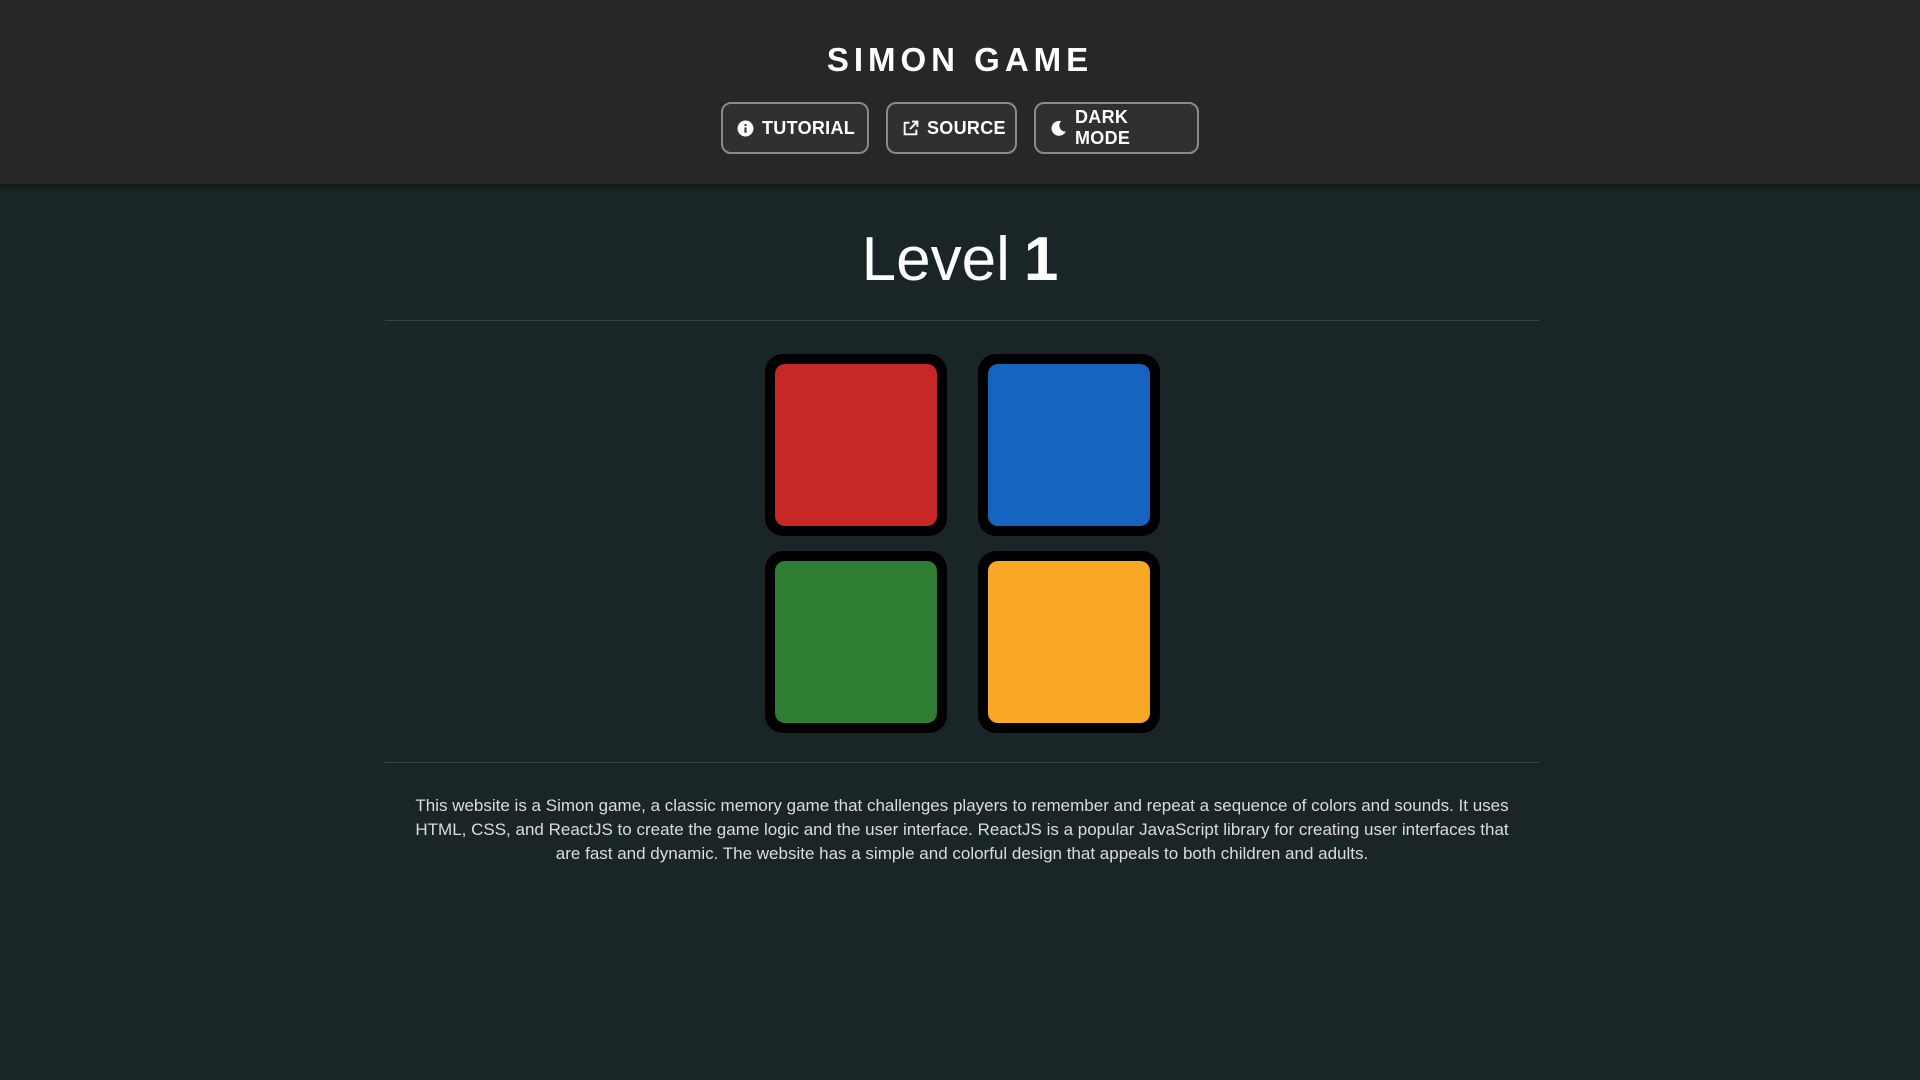 Image resolution: width=1920 pixels, height=1080 pixels. Describe the element at coordinates (809, 127) in the screenshot. I see `tutorial-button-label: TUTORIAL` at that location.